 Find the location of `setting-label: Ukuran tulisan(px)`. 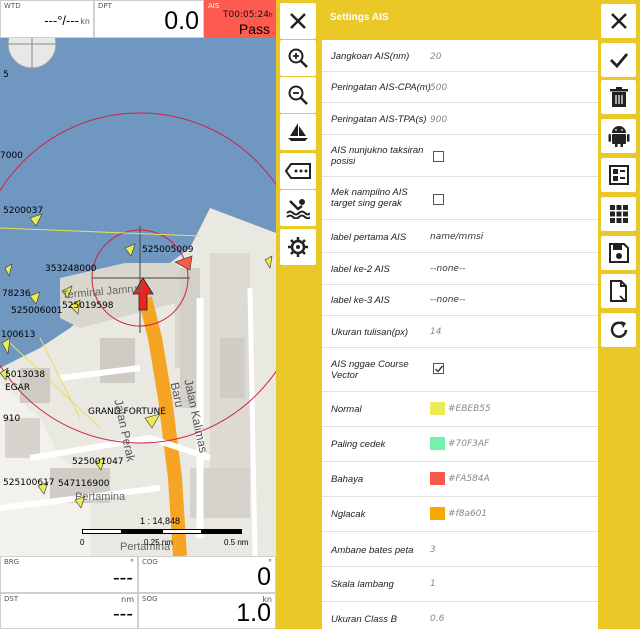

setting-label: Ukuran tulisan(px) is located at coordinates (370, 332).